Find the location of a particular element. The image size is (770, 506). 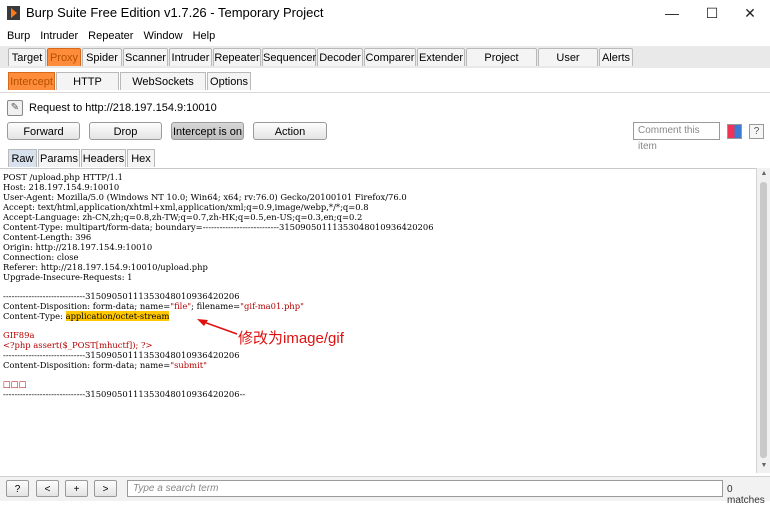

tab-intercept: Intercept is located at coordinates (31, 81).